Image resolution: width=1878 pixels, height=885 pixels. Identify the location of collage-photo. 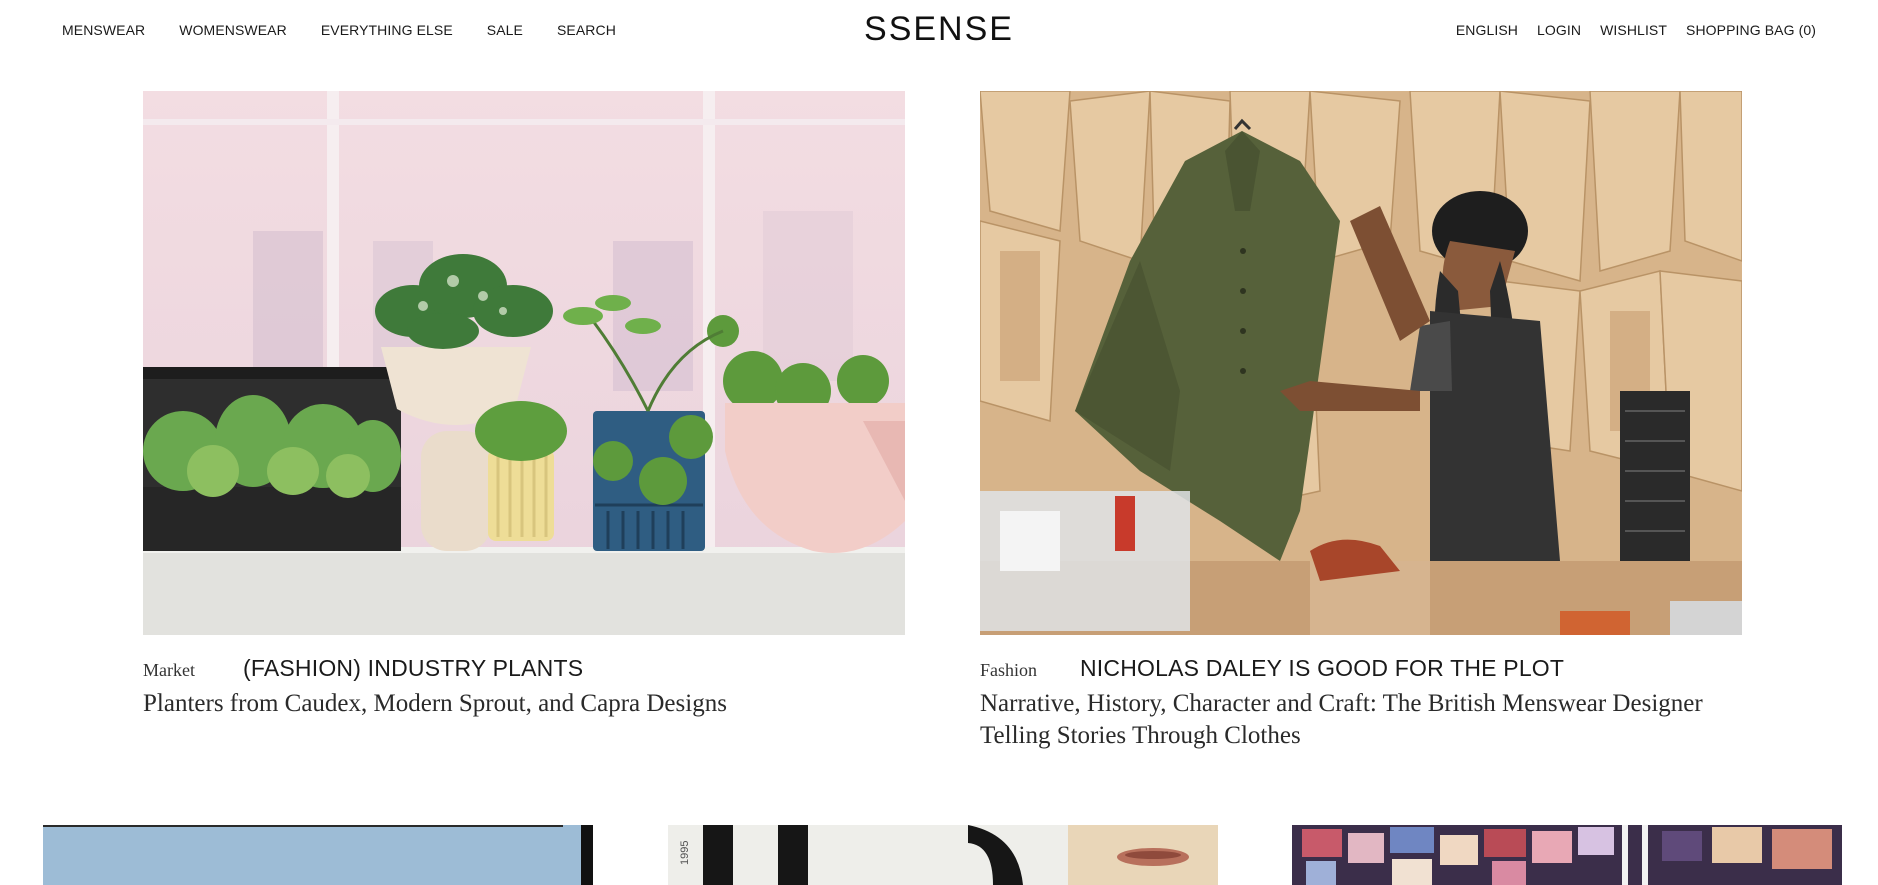
(1567, 855).